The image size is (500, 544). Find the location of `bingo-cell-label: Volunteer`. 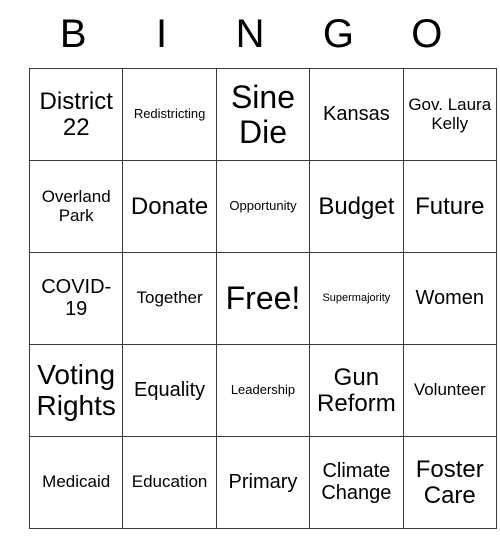

bingo-cell-label: Volunteer is located at coordinates (449, 390).